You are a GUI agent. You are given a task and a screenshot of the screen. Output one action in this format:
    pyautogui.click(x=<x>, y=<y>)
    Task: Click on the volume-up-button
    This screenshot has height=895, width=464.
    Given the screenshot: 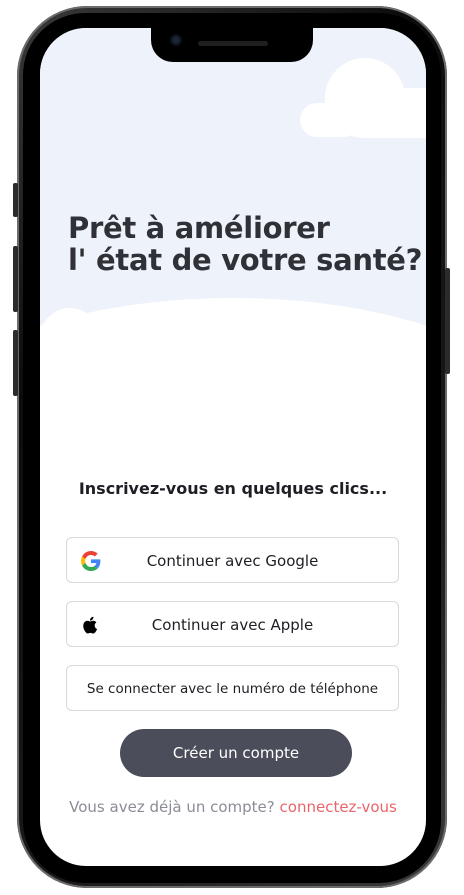 What is the action you would take?
    pyautogui.click(x=15, y=279)
    